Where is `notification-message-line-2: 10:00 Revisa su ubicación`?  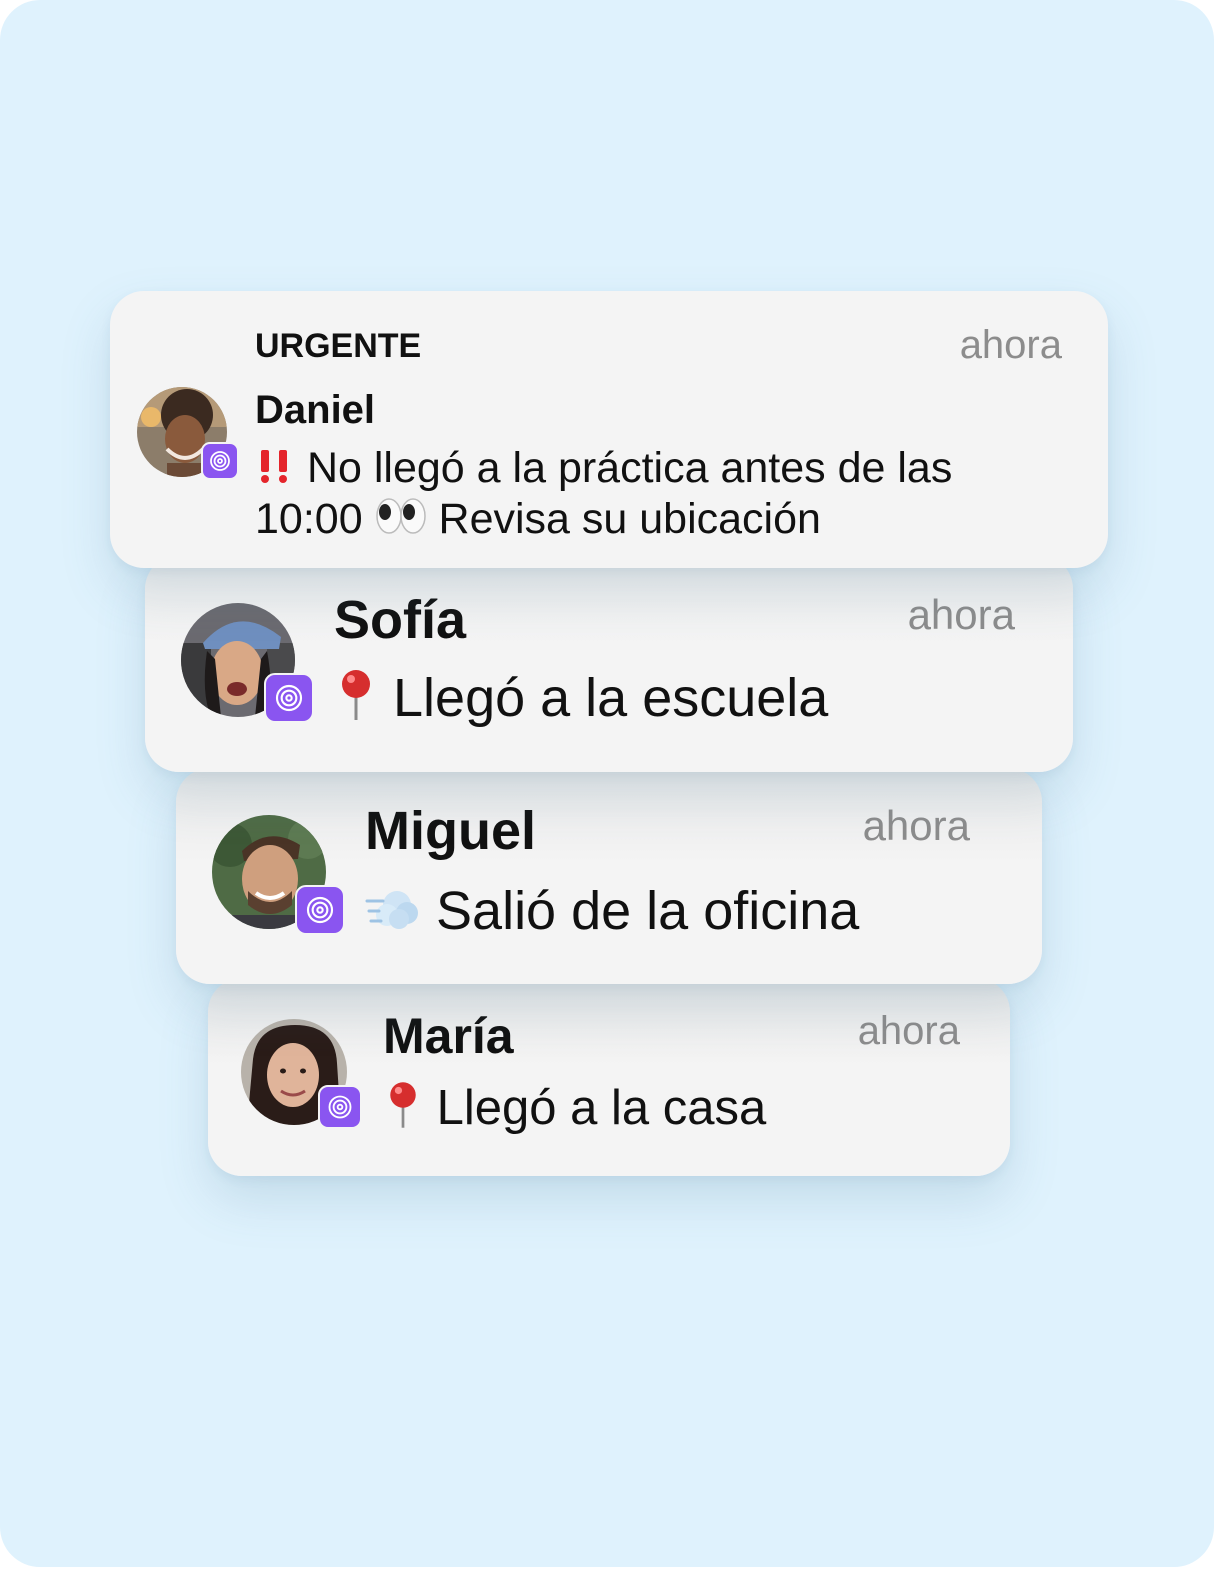 notification-message-line-2: 10:00 Revisa su ubicación is located at coordinates (538, 521).